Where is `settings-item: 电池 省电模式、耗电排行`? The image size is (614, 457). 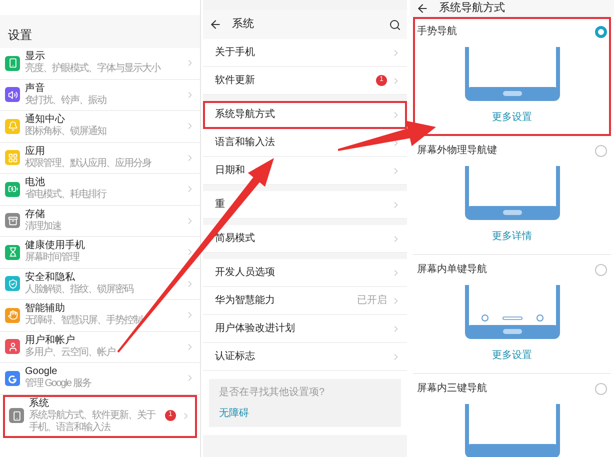
settings-item: 电池 省电模式、耗电排行 is located at coordinates (100, 190).